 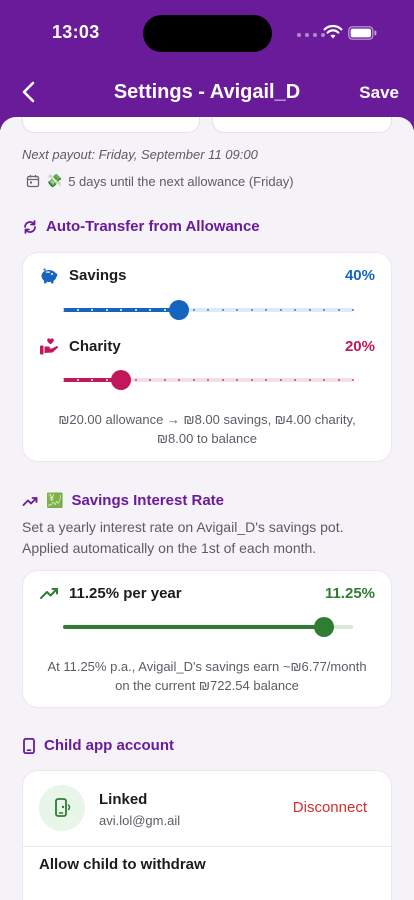 What do you see at coordinates (125, 593) in the screenshot?
I see `interest-rate-label: 11.25% per year` at bounding box center [125, 593].